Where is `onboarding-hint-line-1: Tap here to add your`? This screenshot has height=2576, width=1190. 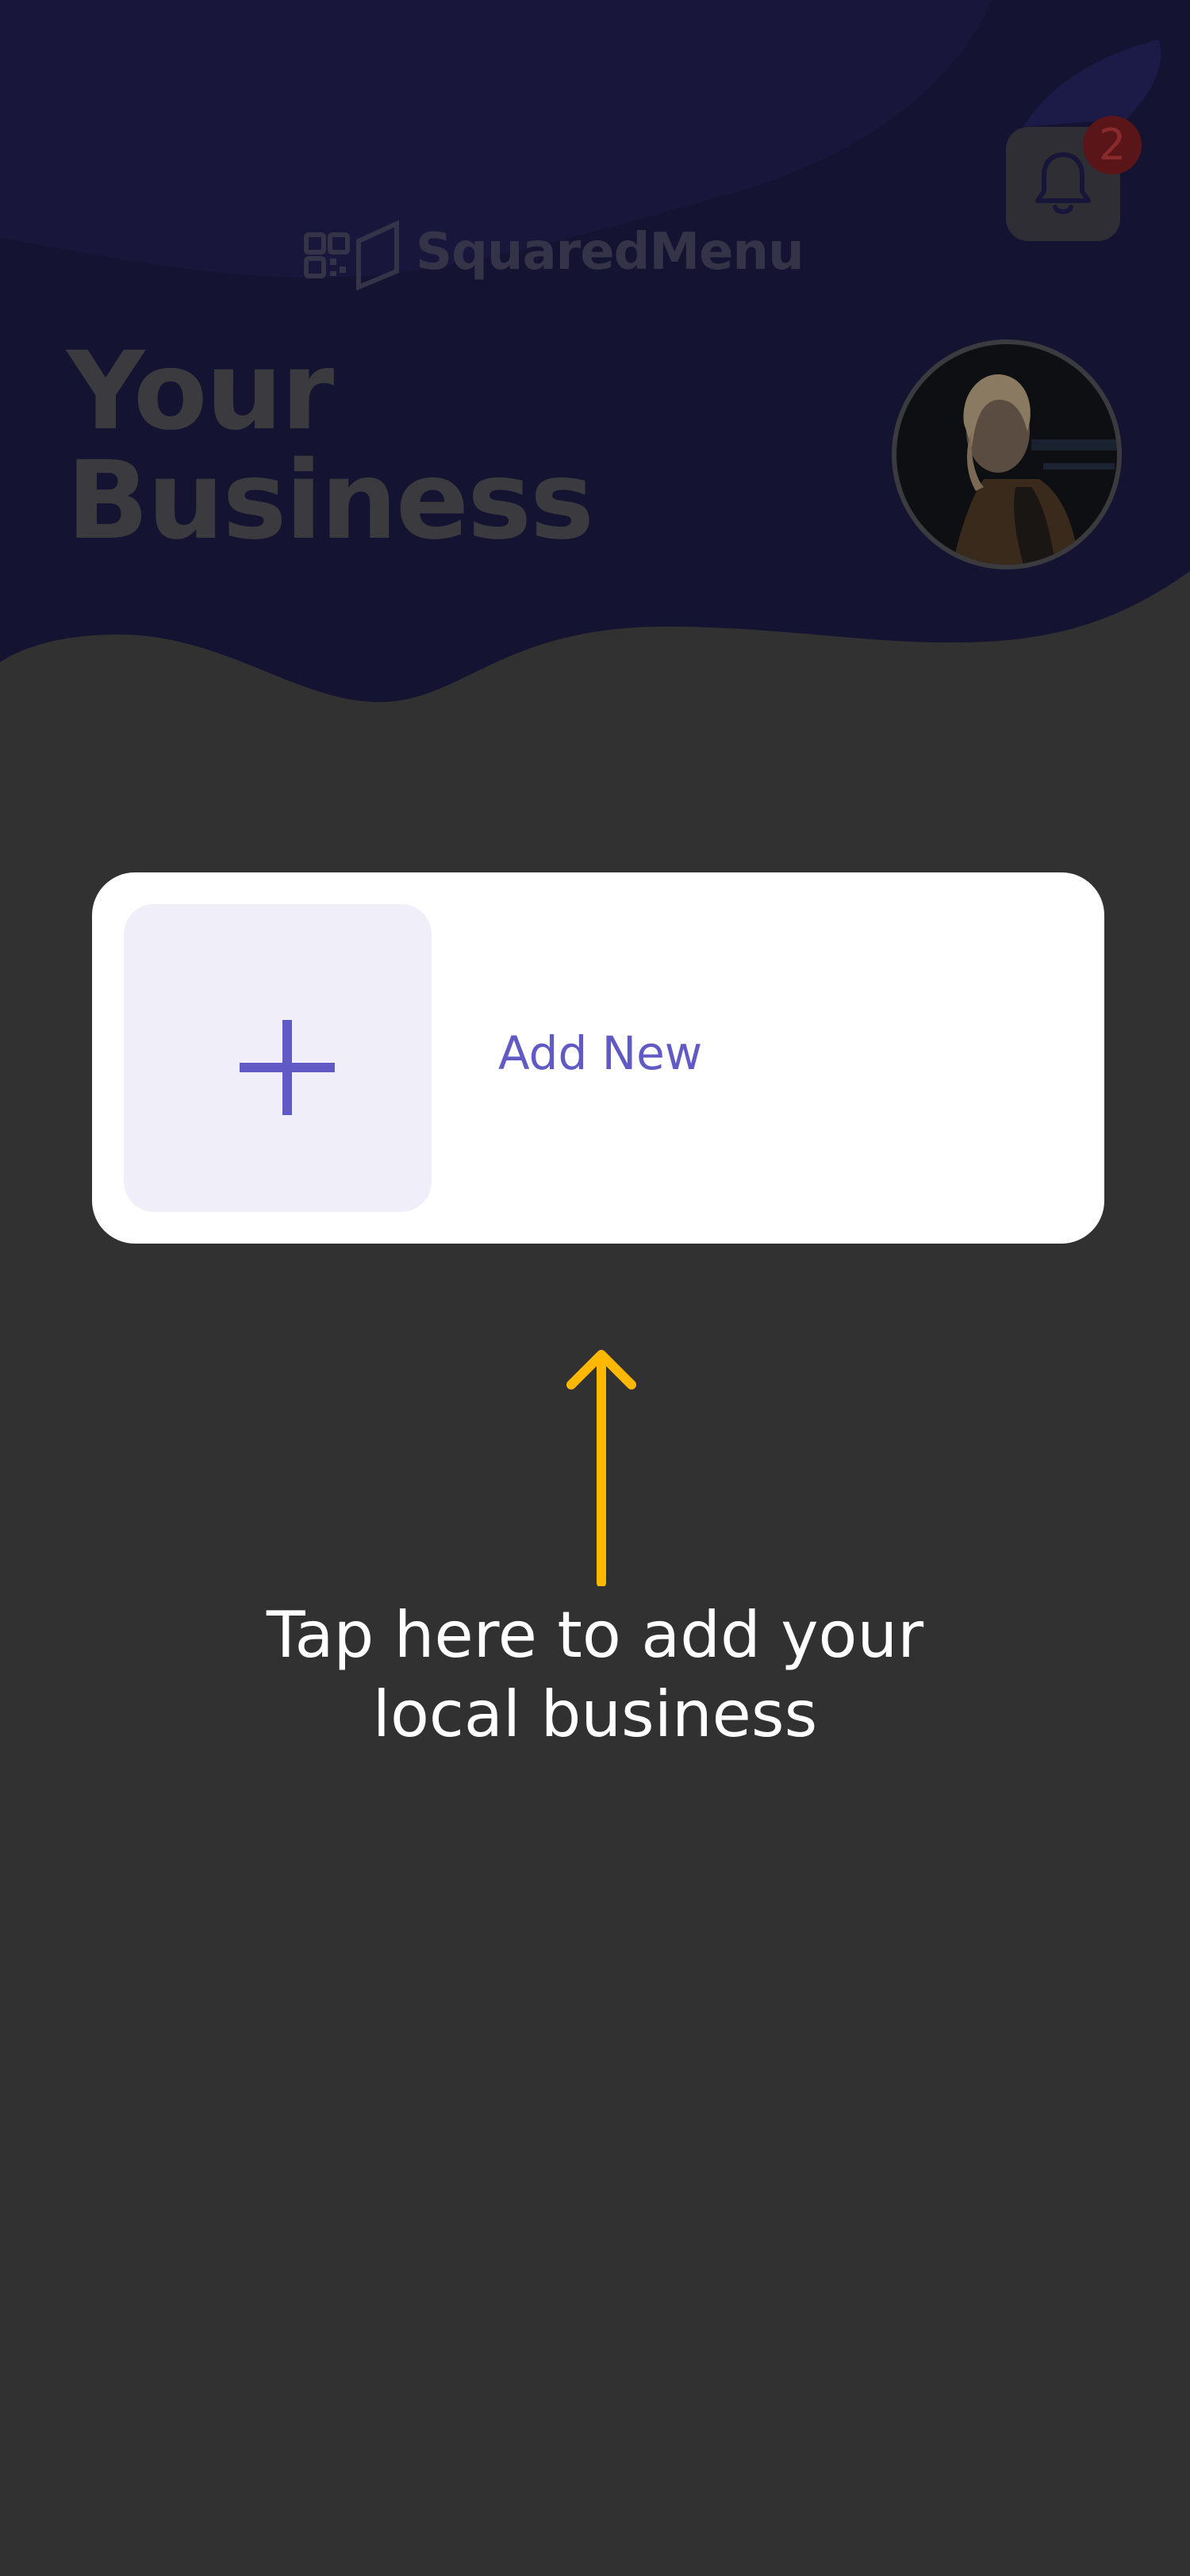 onboarding-hint-line-1: Tap here to add your is located at coordinates (595, 1635).